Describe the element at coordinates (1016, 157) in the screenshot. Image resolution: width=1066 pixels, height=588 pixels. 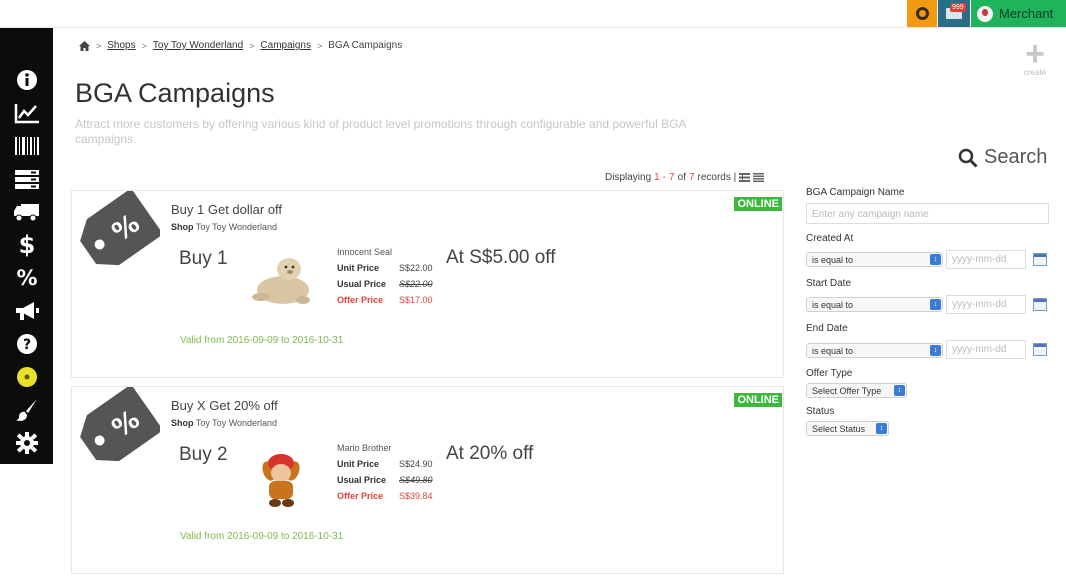
I see `search-title: Search` at that location.